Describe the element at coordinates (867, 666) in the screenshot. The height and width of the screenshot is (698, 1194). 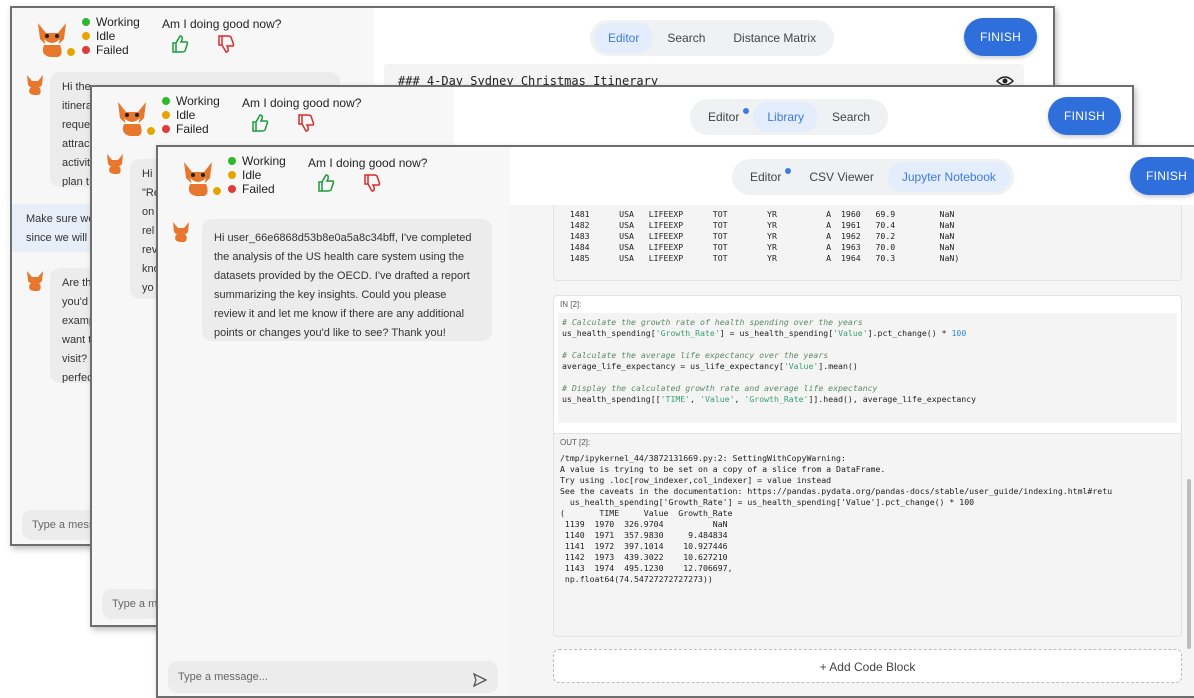
I see `add-code-block-button: + Add Code Block` at that location.